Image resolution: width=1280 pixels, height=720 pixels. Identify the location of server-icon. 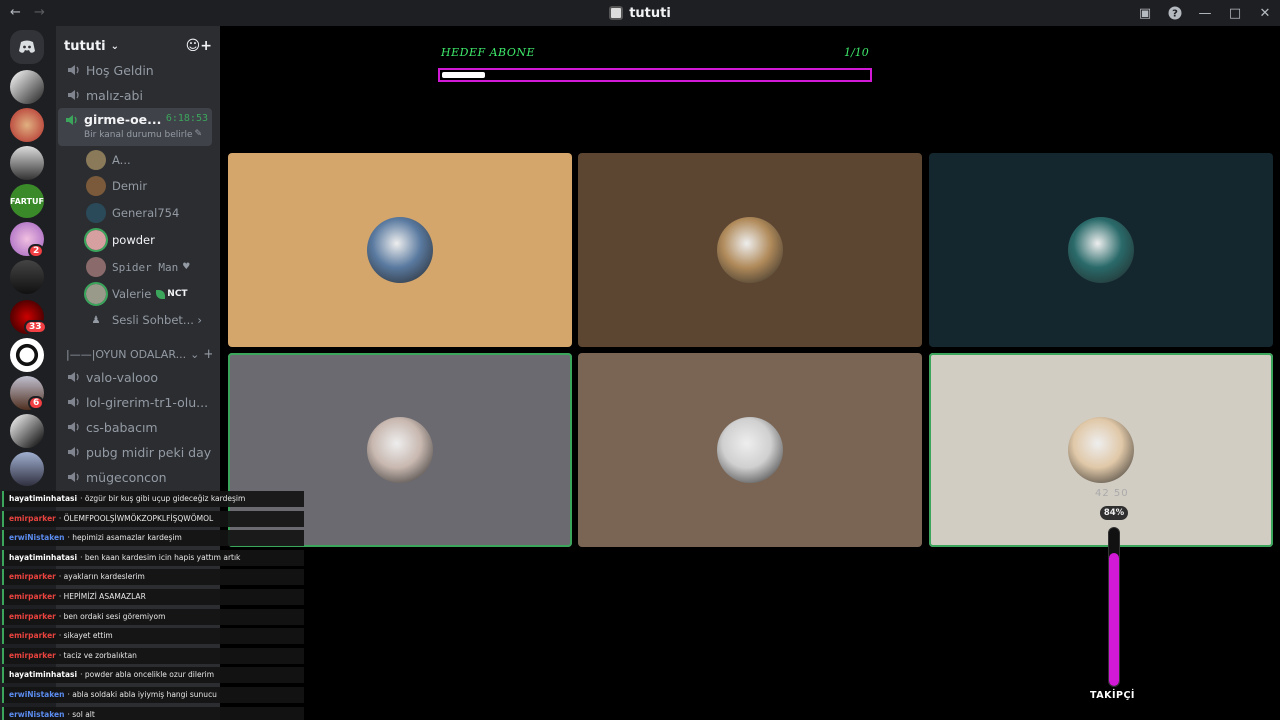
(616, 13).